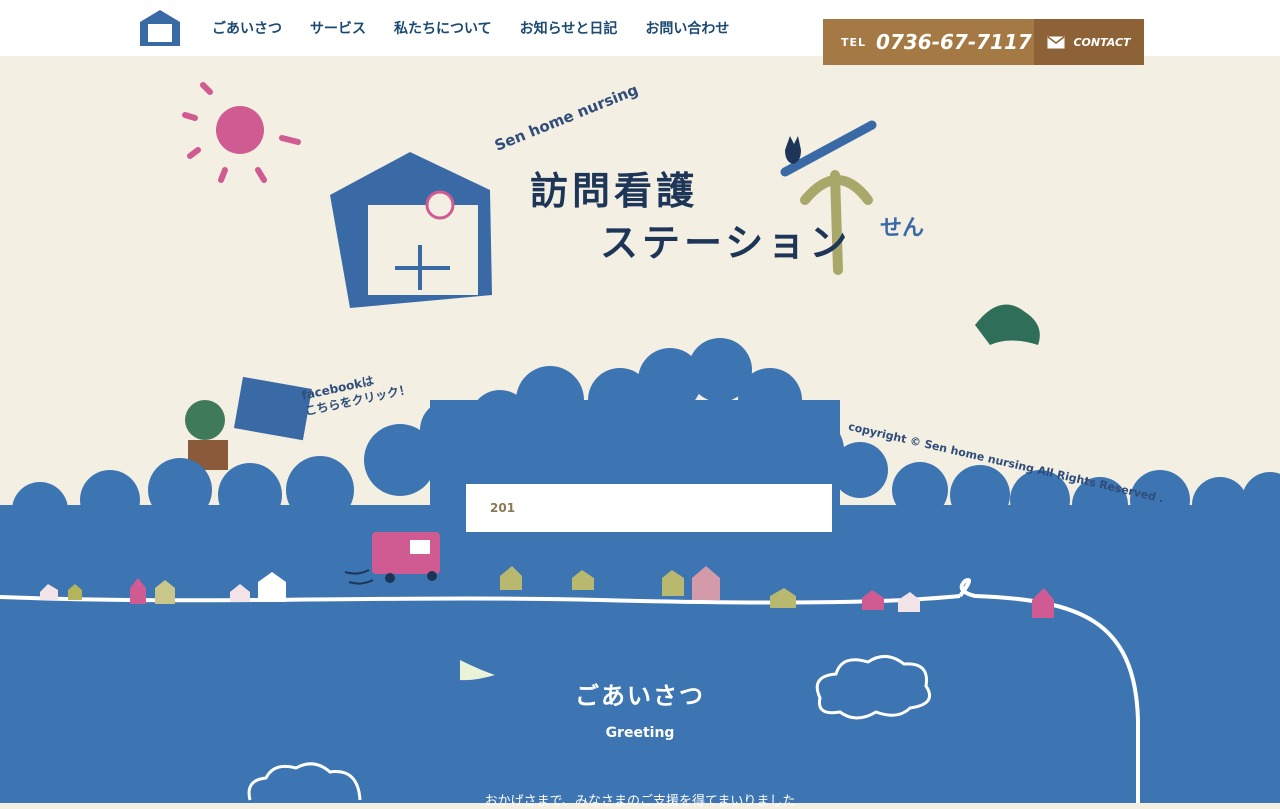 The image size is (1280, 809). I want to click on nav-item-about: 私たちについて, so click(443, 28).